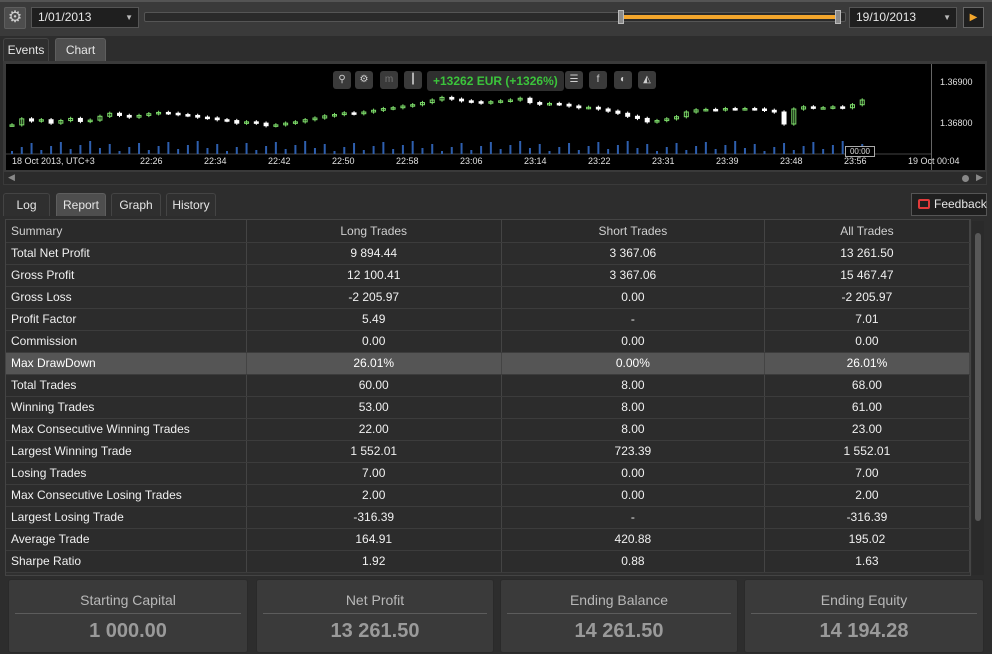 The height and width of the screenshot is (654, 992). What do you see at coordinates (924, 204) in the screenshot?
I see `speech-bubble-icon` at bounding box center [924, 204].